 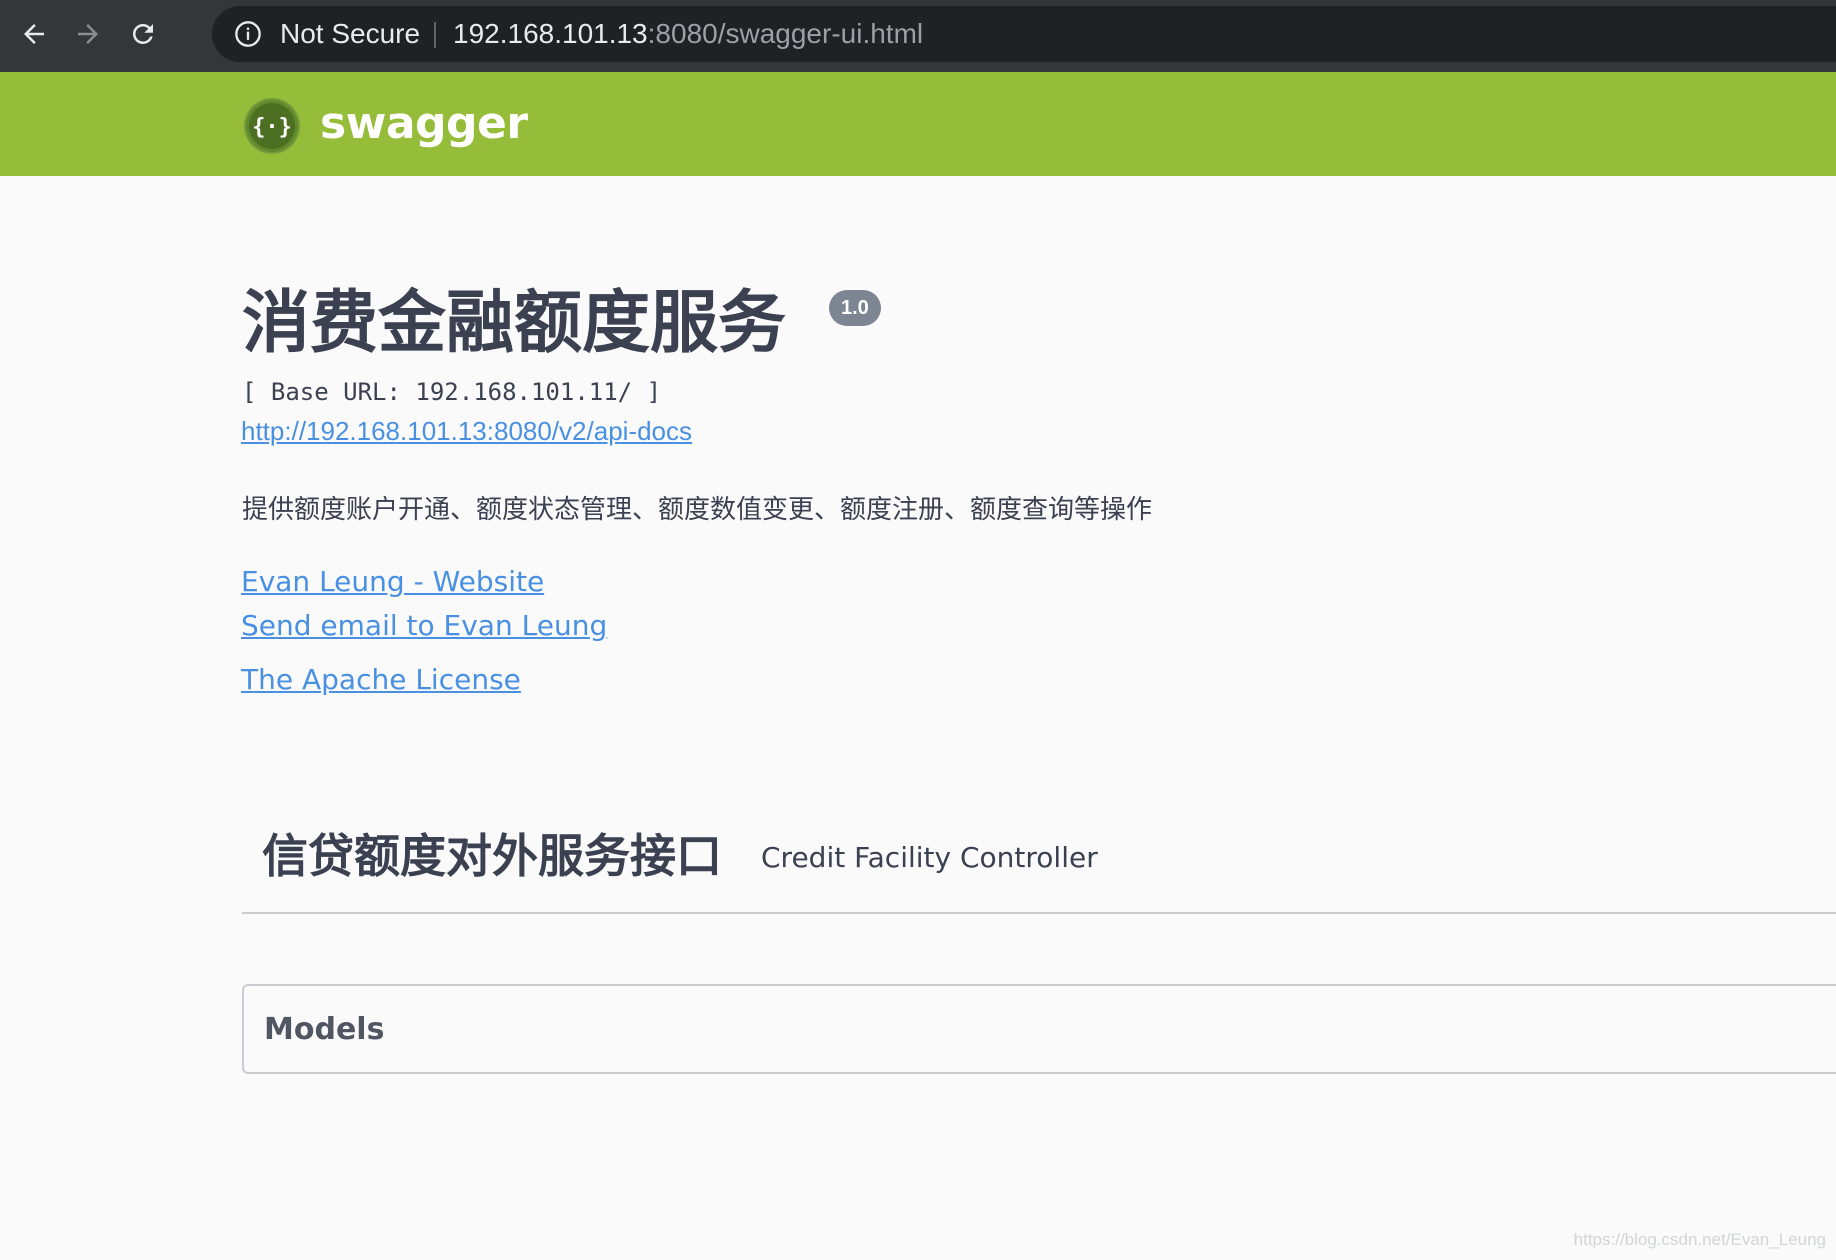 I want to click on swagger-logo-icon: {·}, so click(x=272, y=126).